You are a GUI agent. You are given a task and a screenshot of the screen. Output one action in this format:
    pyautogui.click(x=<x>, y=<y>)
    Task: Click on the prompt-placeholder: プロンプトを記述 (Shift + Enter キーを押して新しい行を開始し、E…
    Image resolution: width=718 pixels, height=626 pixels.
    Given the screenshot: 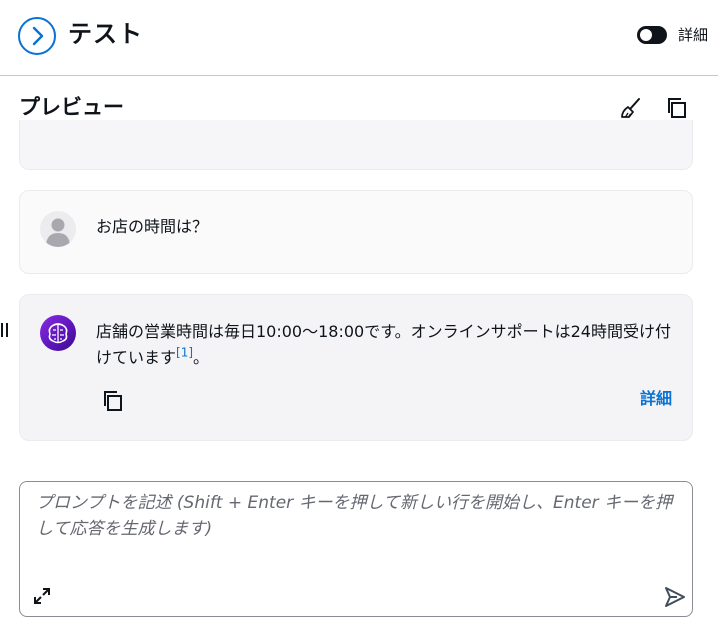 What is the action you would take?
    pyautogui.click(x=354, y=516)
    